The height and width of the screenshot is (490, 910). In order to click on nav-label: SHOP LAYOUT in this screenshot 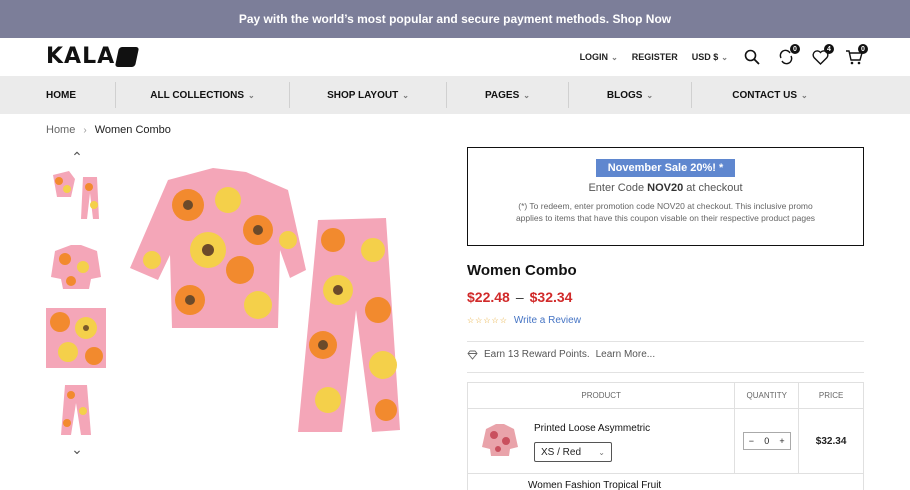, I will do `click(363, 95)`.